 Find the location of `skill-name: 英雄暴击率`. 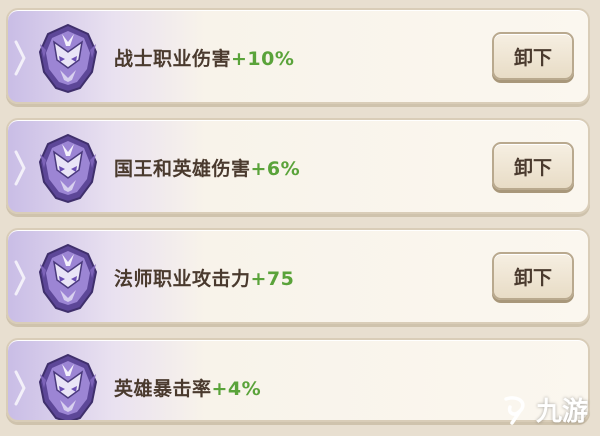

skill-name: 英雄暴击率 is located at coordinates (163, 389).